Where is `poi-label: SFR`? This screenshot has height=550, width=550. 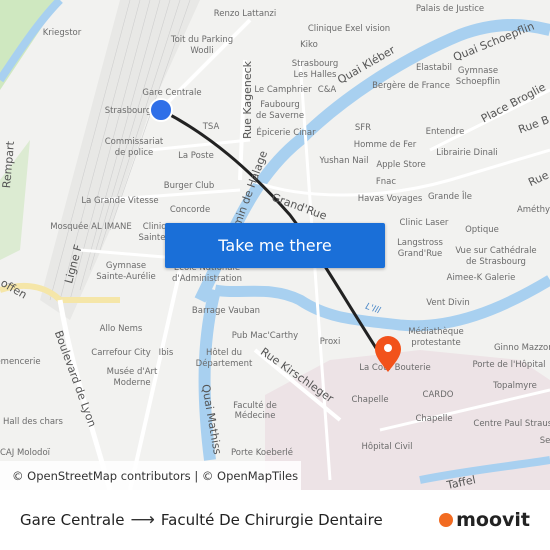 poi-label: SFR is located at coordinates (363, 128).